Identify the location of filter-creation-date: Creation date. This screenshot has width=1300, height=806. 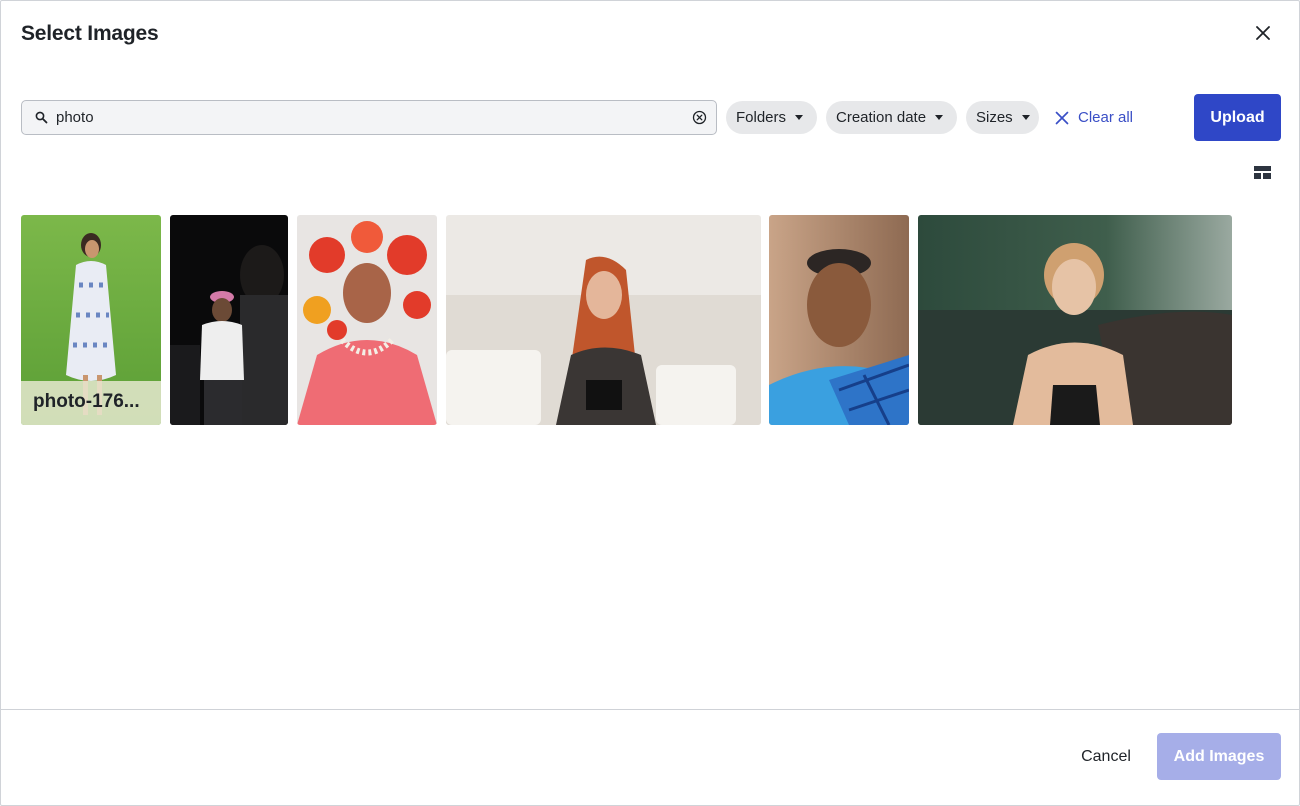
(891, 117).